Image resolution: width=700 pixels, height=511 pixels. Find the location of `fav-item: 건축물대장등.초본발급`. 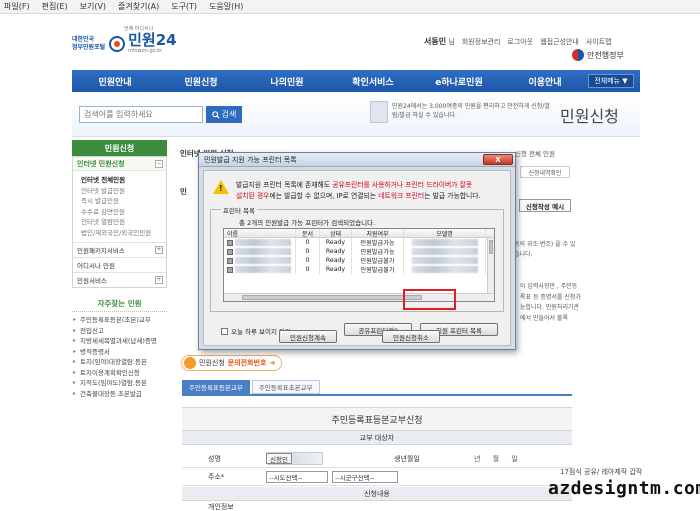

fav-item: 건축물대장등.초본발급 is located at coordinates (119, 394).